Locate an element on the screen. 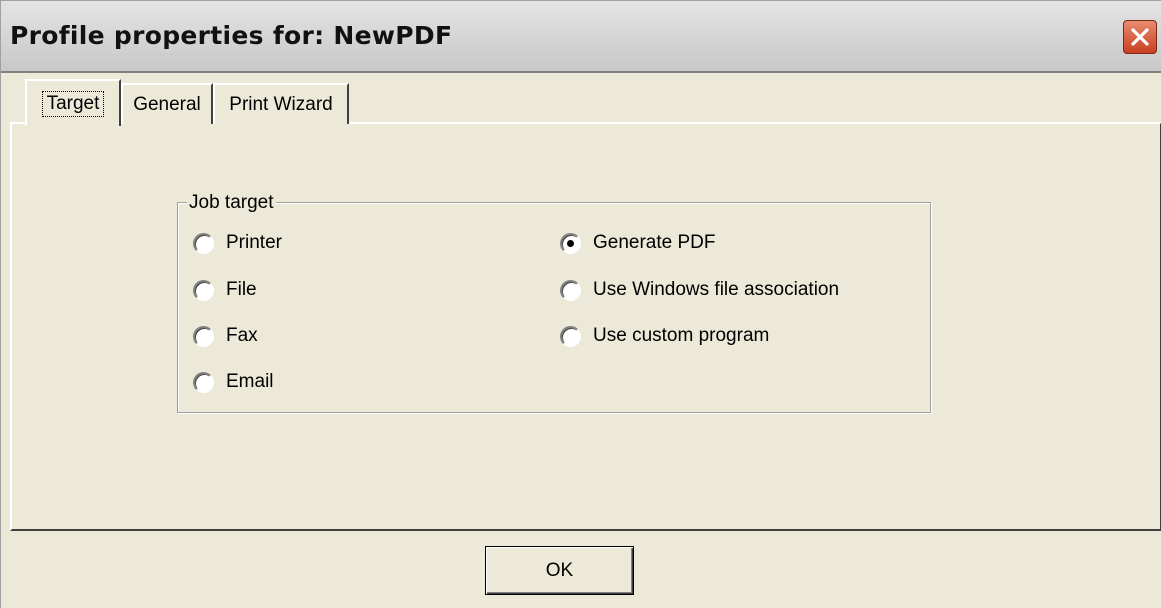 Image resolution: width=1161 pixels, height=608 pixels. radio-custom-program-label: Use custom program is located at coordinates (681, 335).